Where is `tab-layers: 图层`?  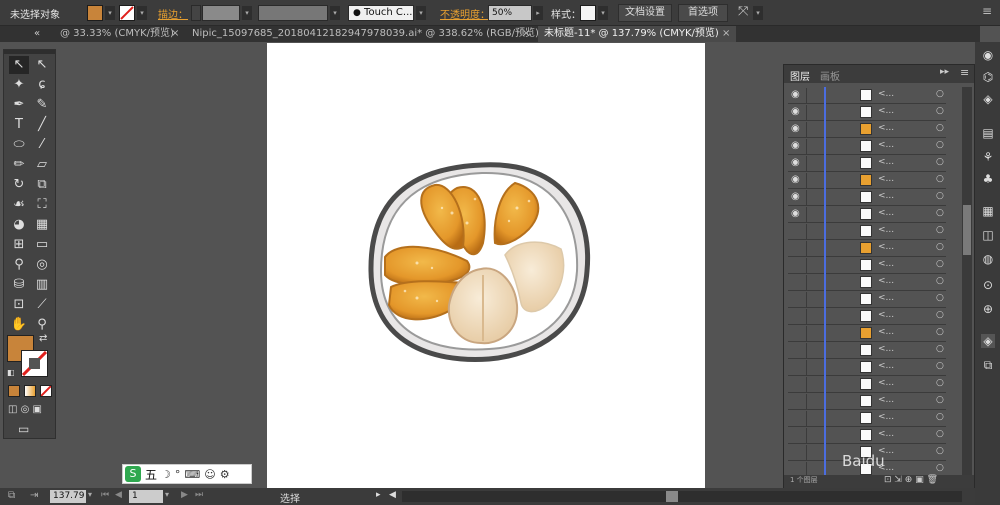 tab-layers: 图层 is located at coordinates (800, 75).